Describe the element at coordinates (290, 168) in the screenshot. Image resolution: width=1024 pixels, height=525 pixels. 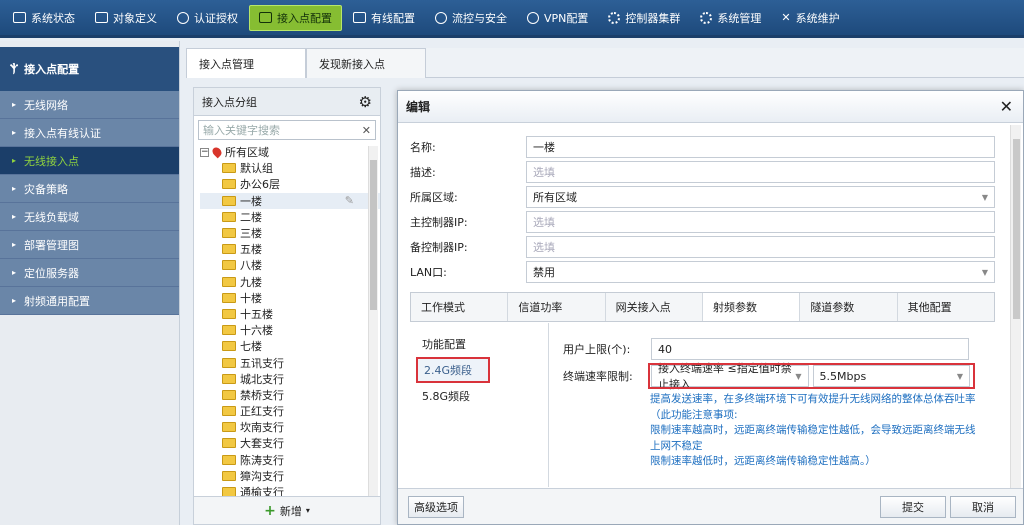
I see `tree-item: 默认组` at that location.